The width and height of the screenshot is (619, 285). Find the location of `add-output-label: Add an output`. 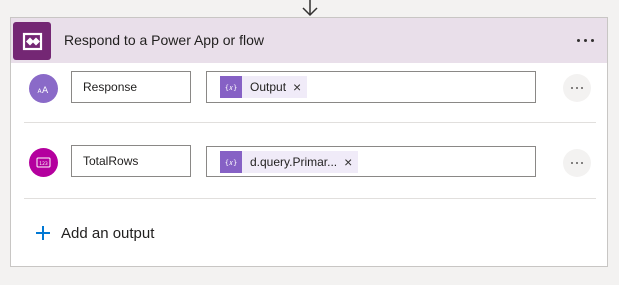

add-output-label: Add an output is located at coordinates (108, 233).